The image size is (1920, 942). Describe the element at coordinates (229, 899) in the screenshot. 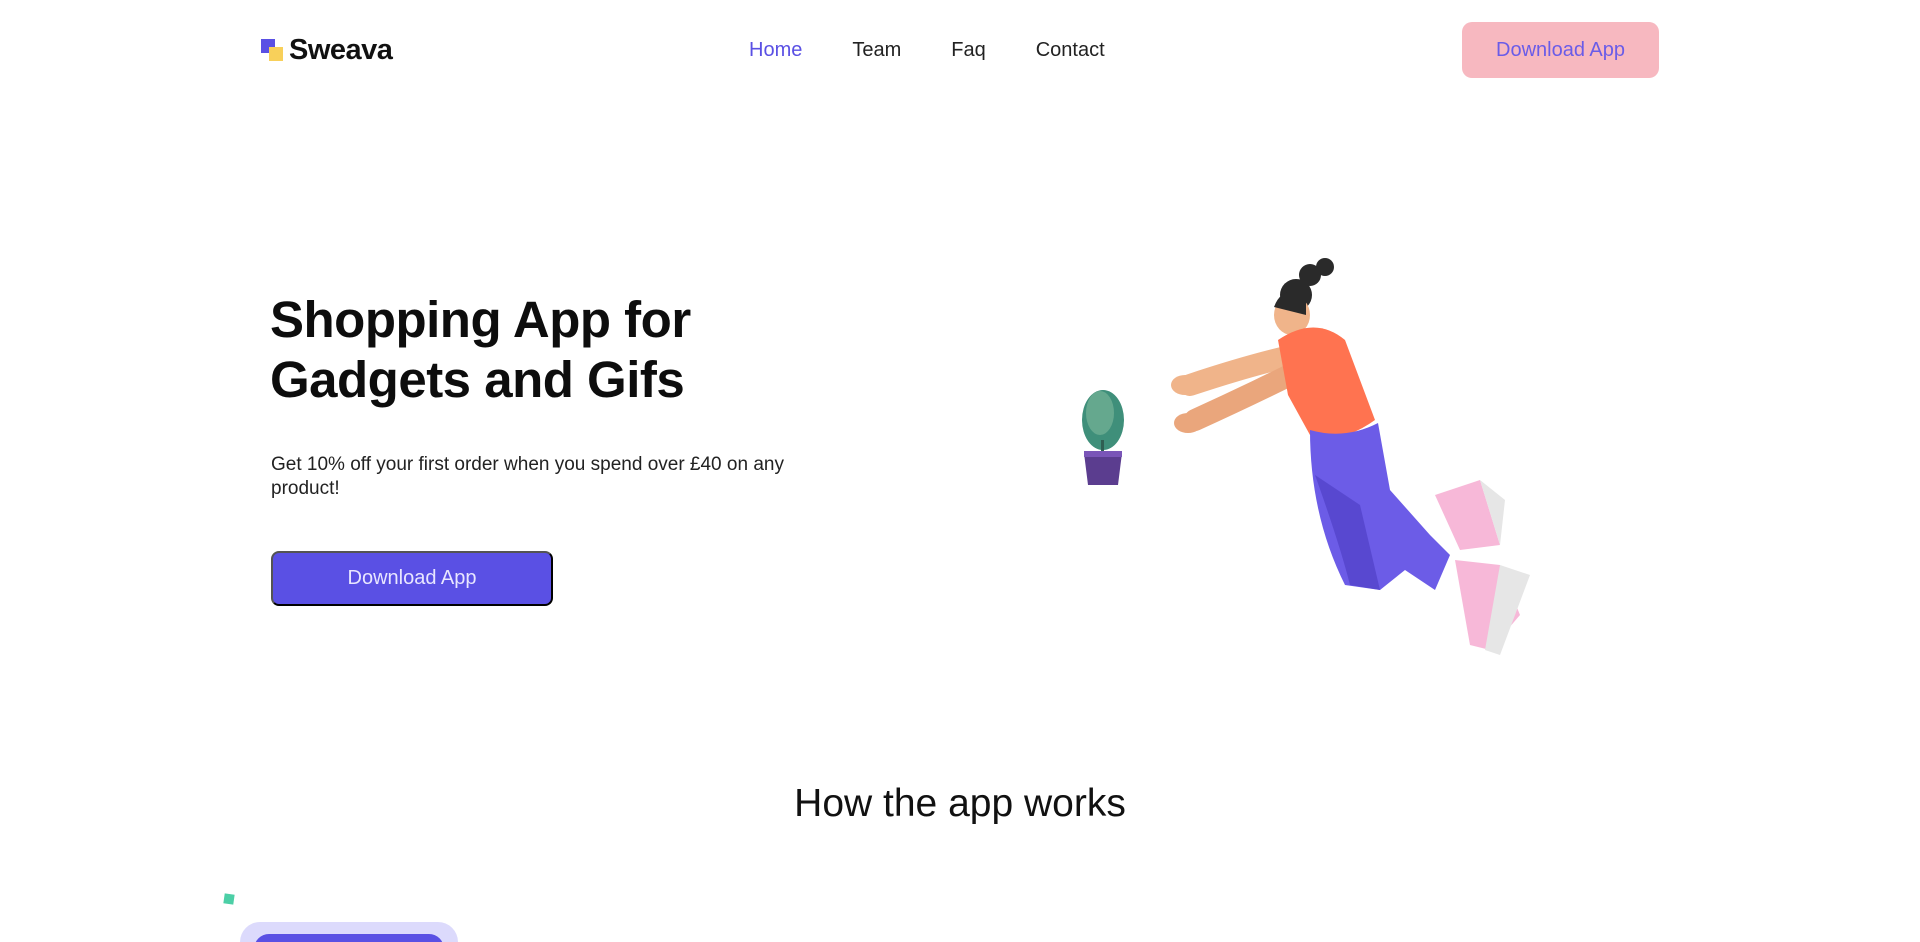

I see `decorative-square-icon` at that location.